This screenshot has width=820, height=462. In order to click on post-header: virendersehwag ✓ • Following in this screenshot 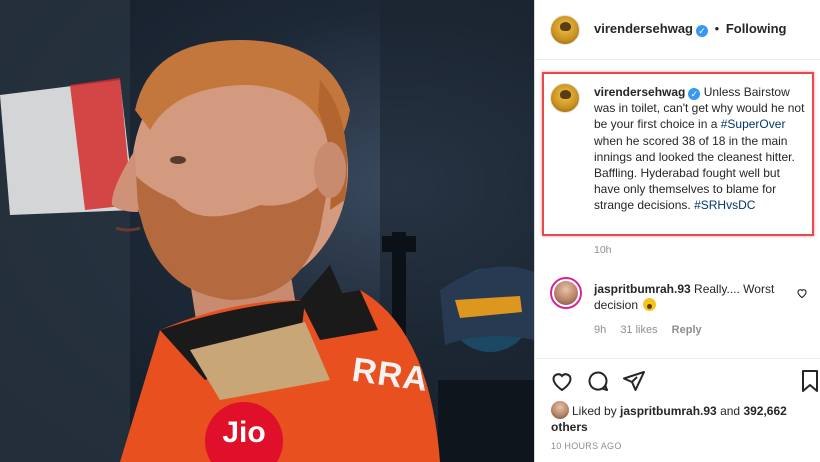, I will do `click(677, 30)`.